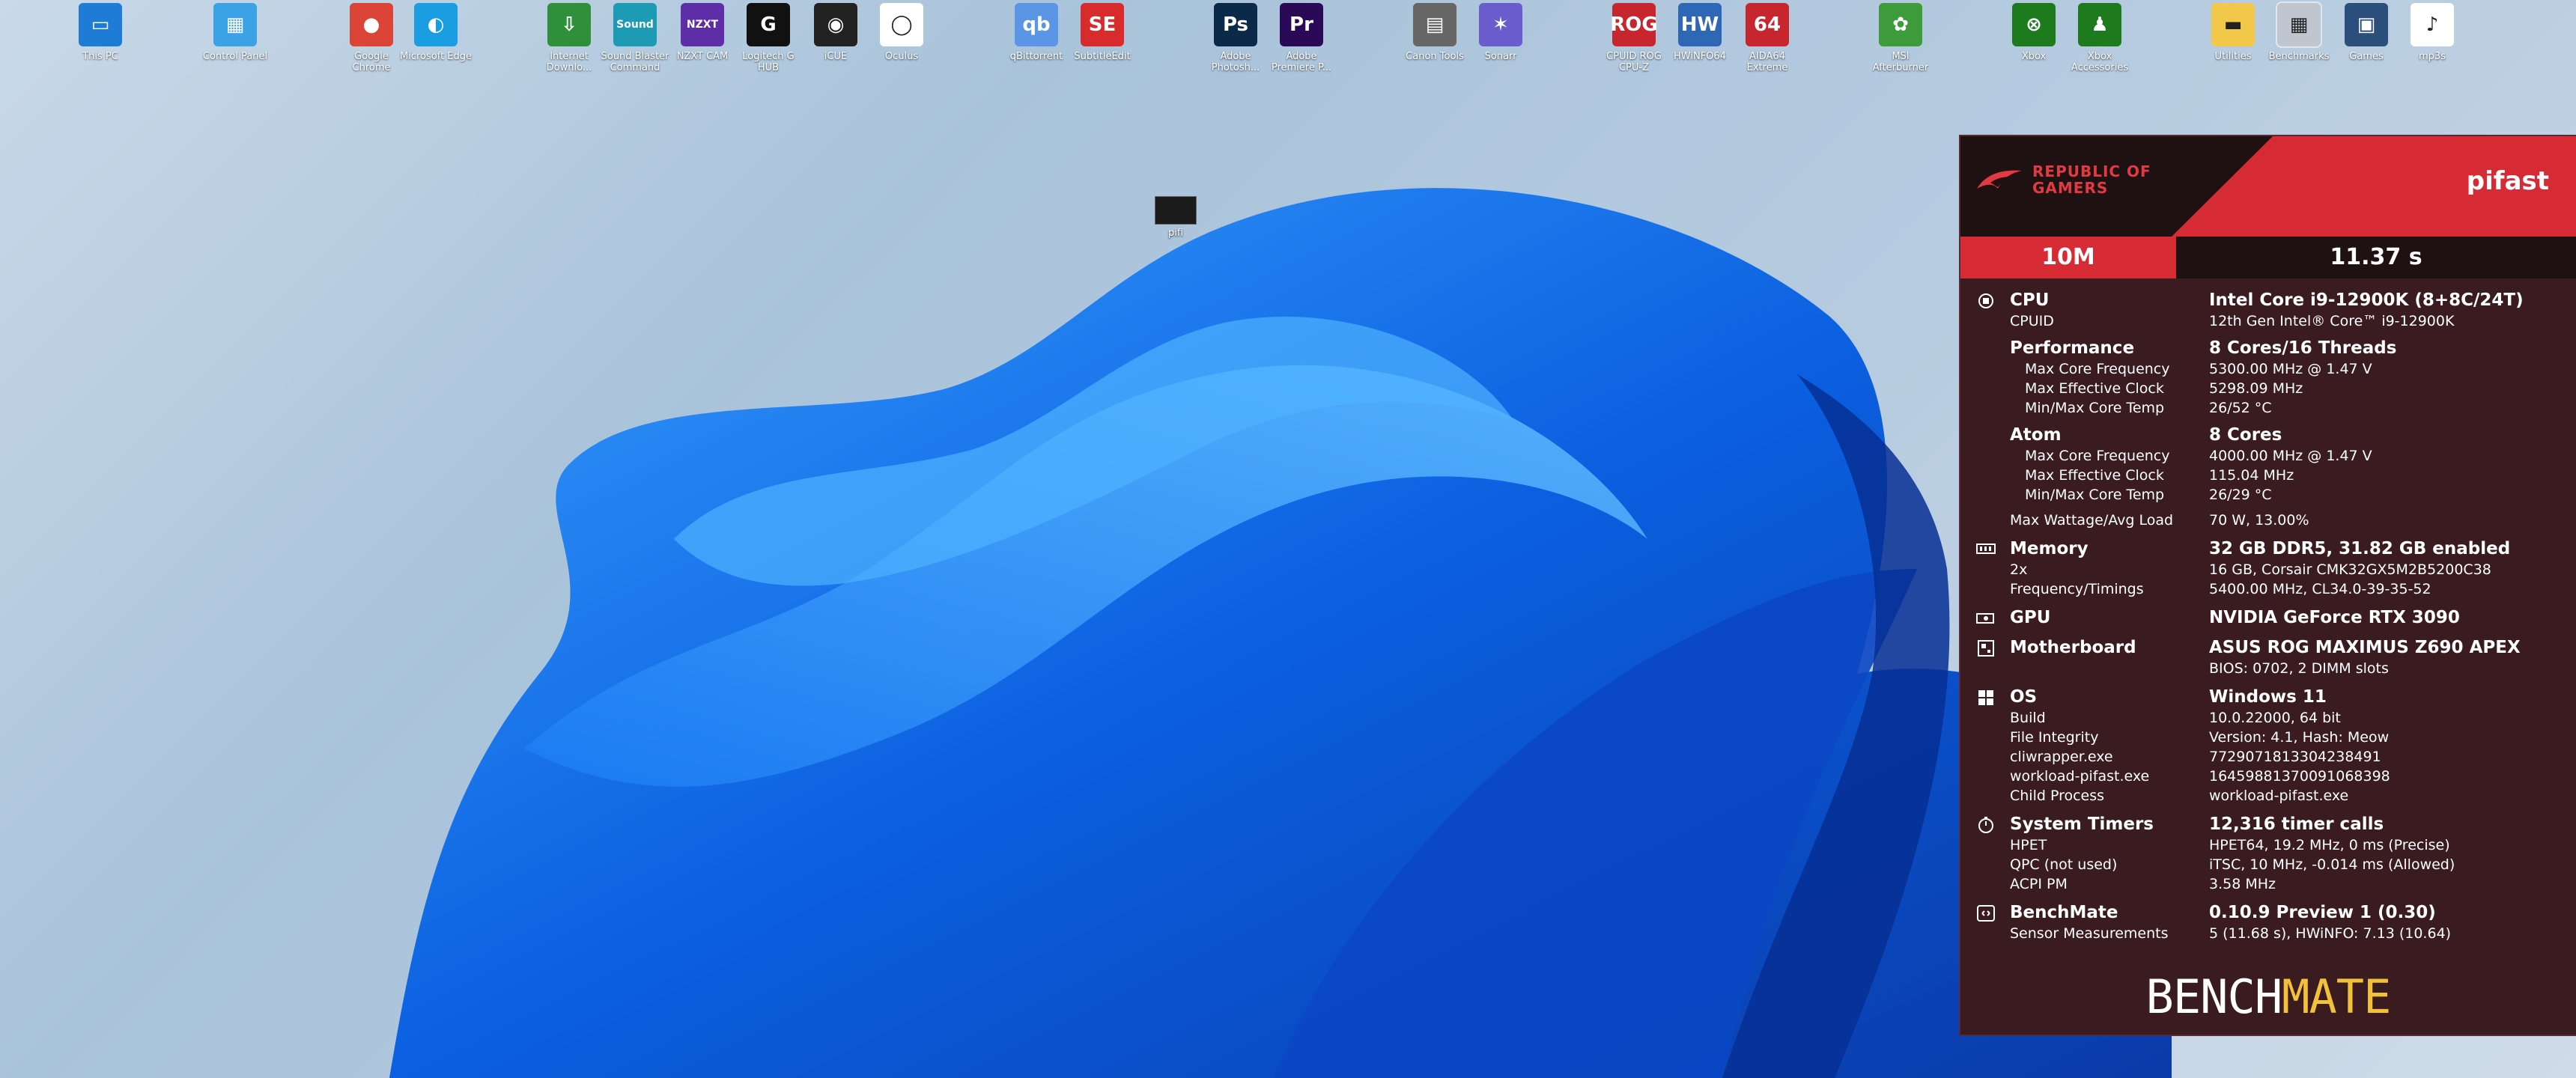  I want to click on desktop-icon-control-panel: ▦ Control Panel, so click(235, 32).